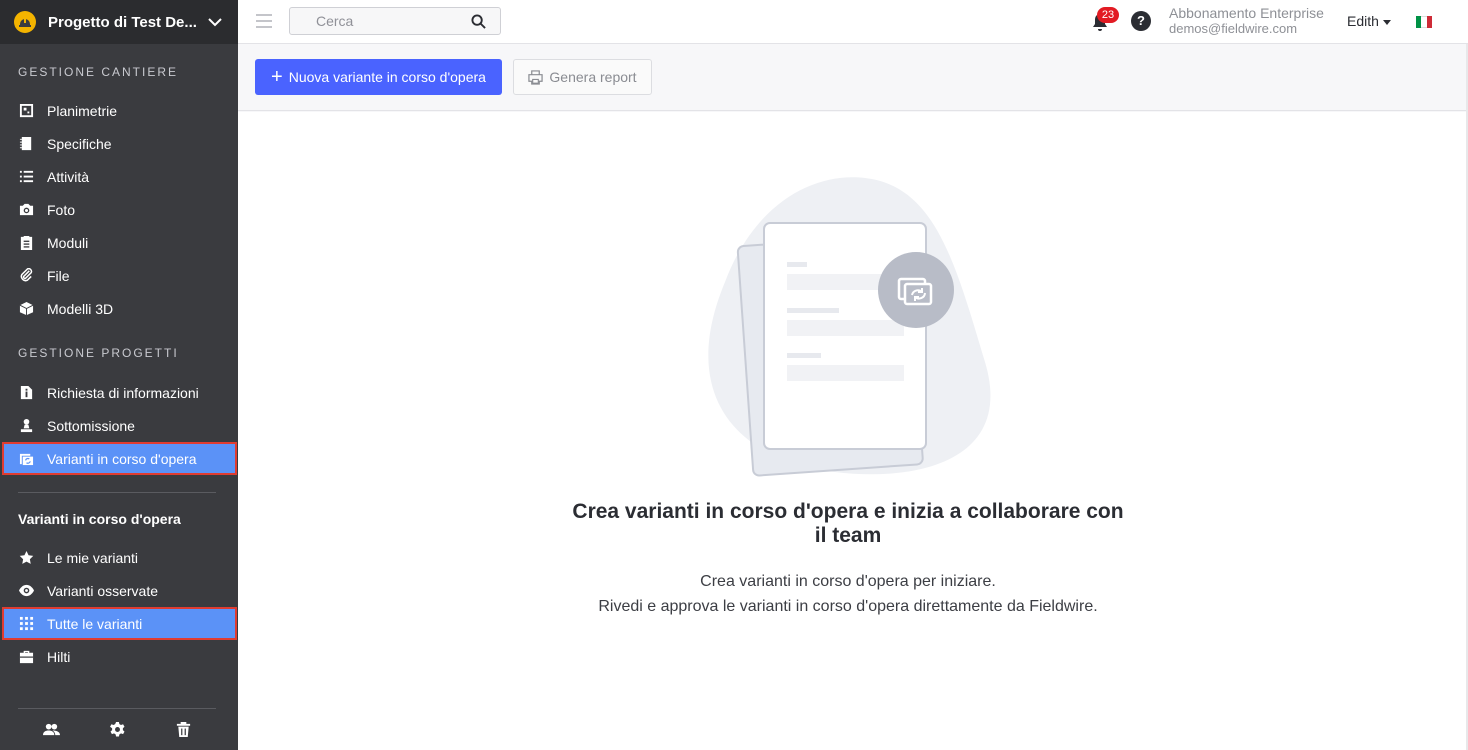 The image size is (1468, 750). What do you see at coordinates (123, 392) in the screenshot?
I see `sidebar-item-label: Richiesta di informazioni` at bounding box center [123, 392].